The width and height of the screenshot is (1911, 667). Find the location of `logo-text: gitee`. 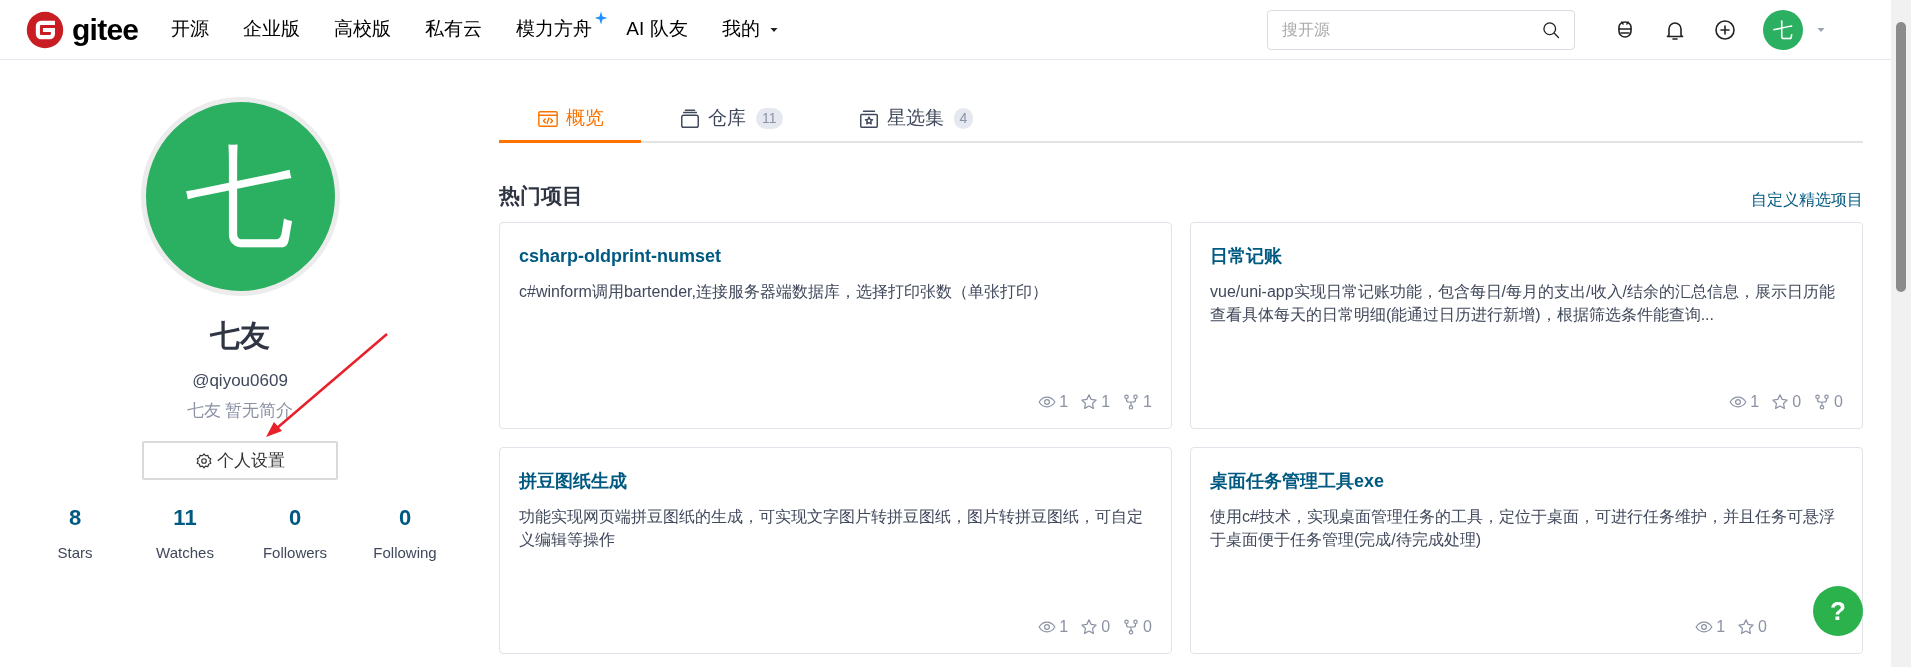

logo-text: gitee is located at coordinates (105, 29).